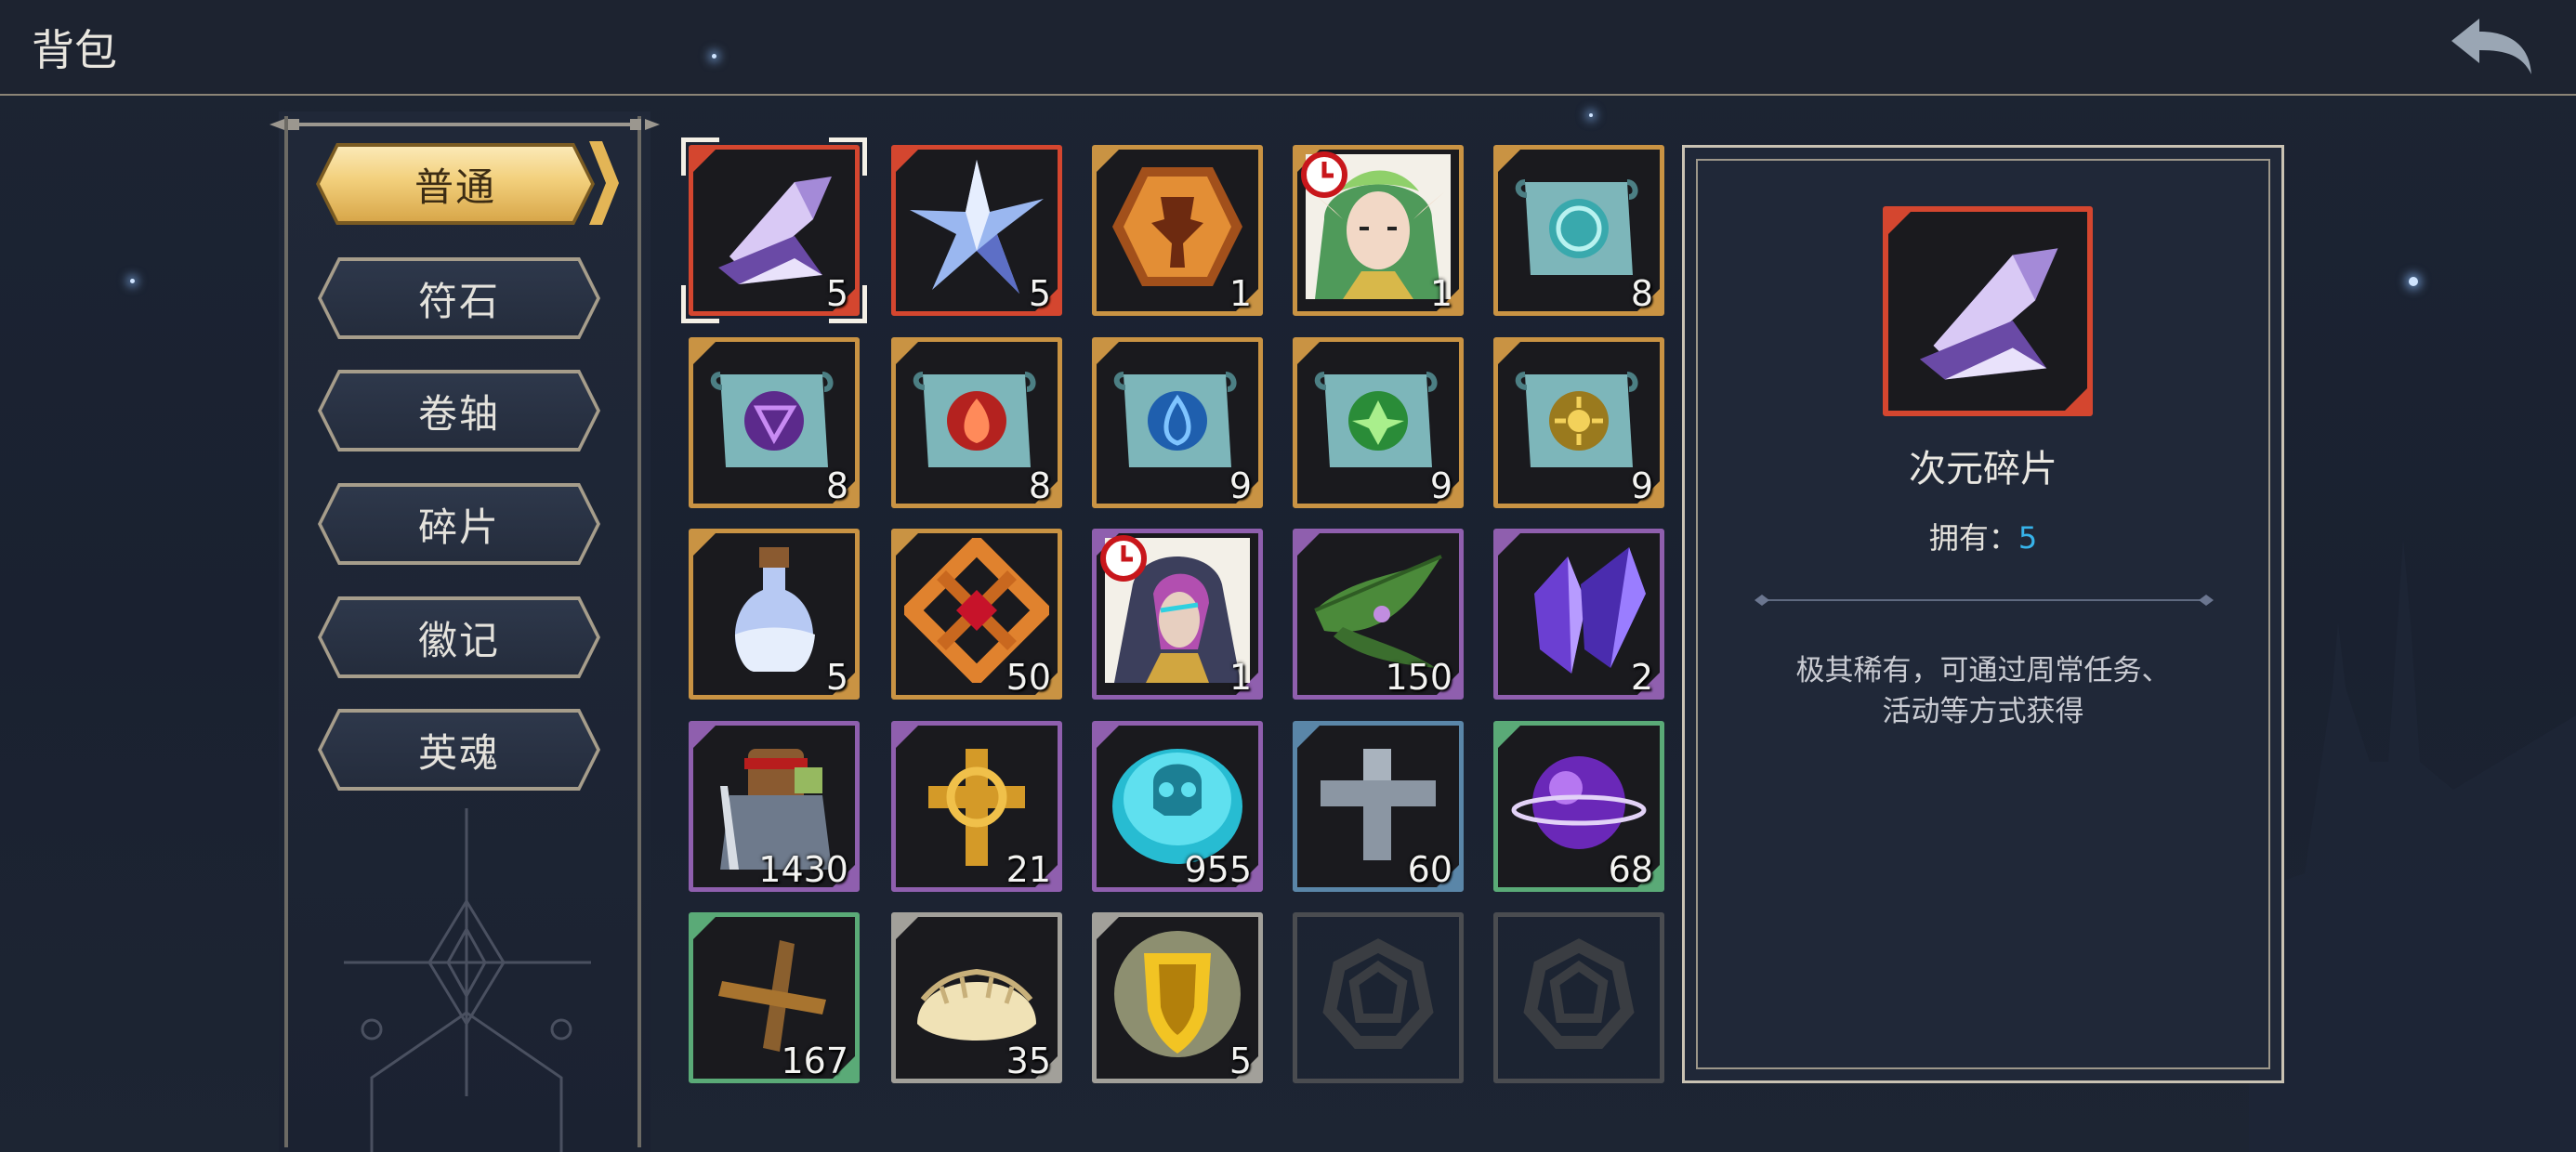  What do you see at coordinates (1973, 538) in the screenshot?
I see `detail-owned-label: 拥有：` at bounding box center [1973, 538].